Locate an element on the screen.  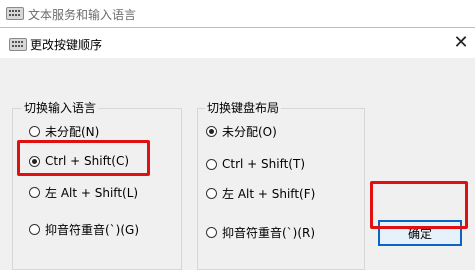
radio-input-none: 未分配(N) is located at coordinates (64, 131).